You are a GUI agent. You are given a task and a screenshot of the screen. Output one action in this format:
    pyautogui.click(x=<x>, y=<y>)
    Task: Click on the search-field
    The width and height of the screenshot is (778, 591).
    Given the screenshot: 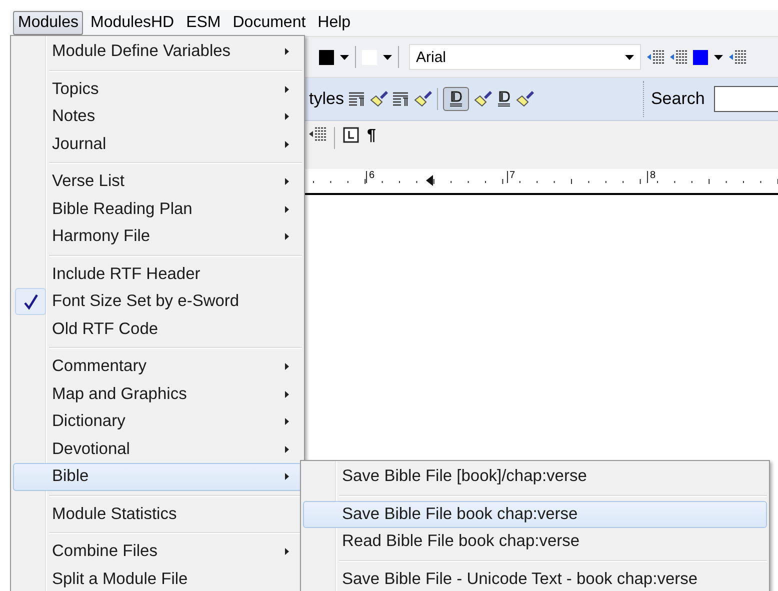 What is the action you would take?
    pyautogui.click(x=746, y=99)
    